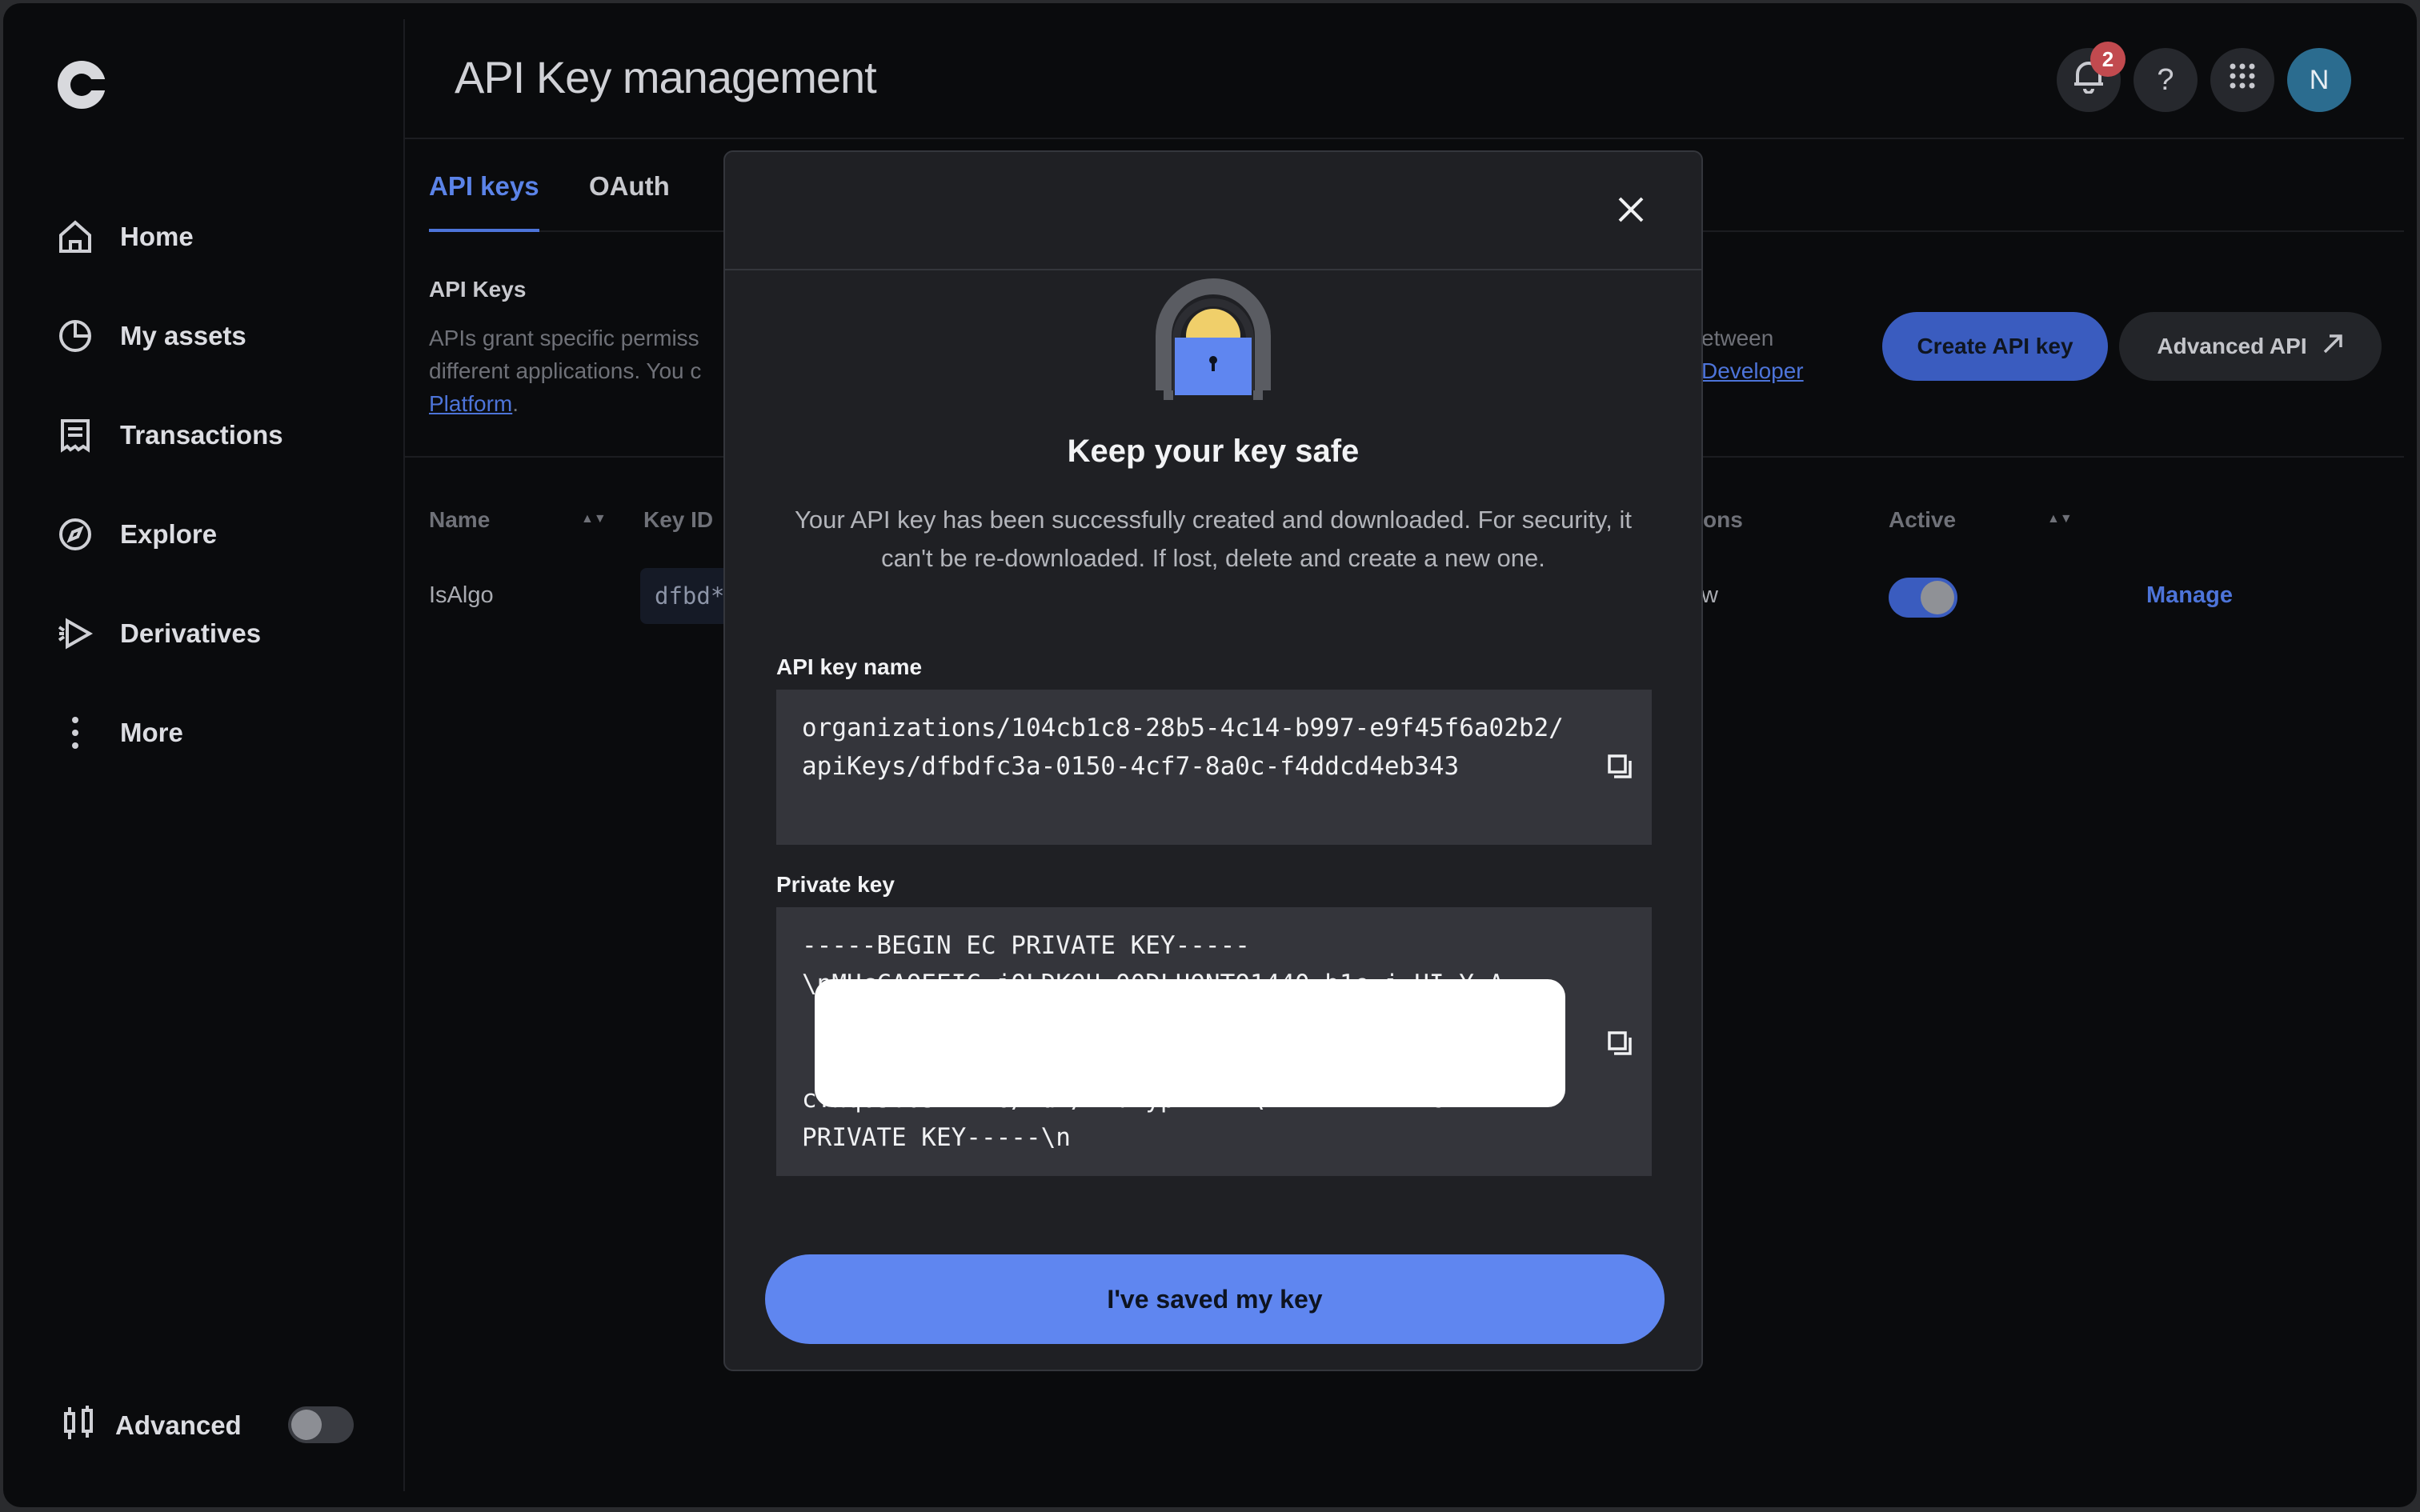 This screenshot has height=1512, width=2420. Describe the element at coordinates (1213, 451) in the screenshot. I see `dialog-title: Keep your key safe` at that location.